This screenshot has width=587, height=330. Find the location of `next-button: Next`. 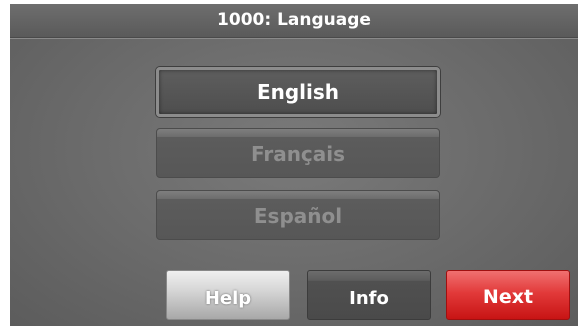

next-button: Next is located at coordinates (508, 295).